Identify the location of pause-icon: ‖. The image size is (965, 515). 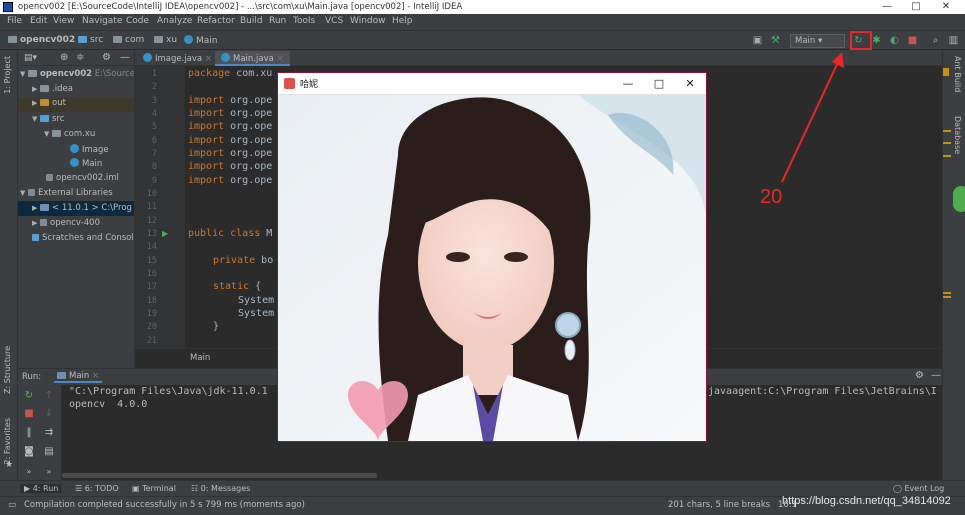
(29, 432).